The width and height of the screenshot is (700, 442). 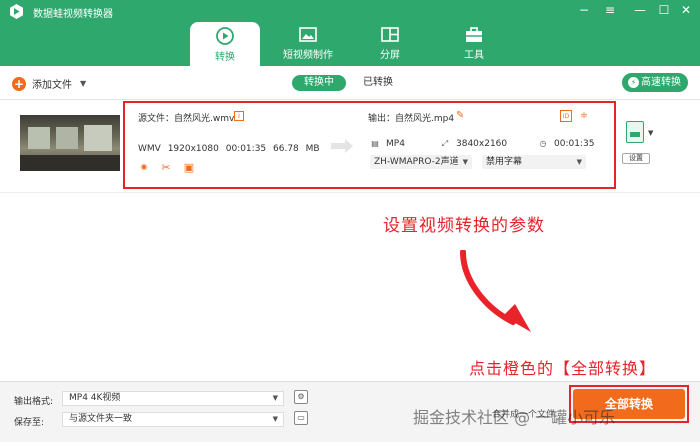 What do you see at coordinates (319, 83) in the screenshot?
I see `tab-converting: 转换中` at bounding box center [319, 83].